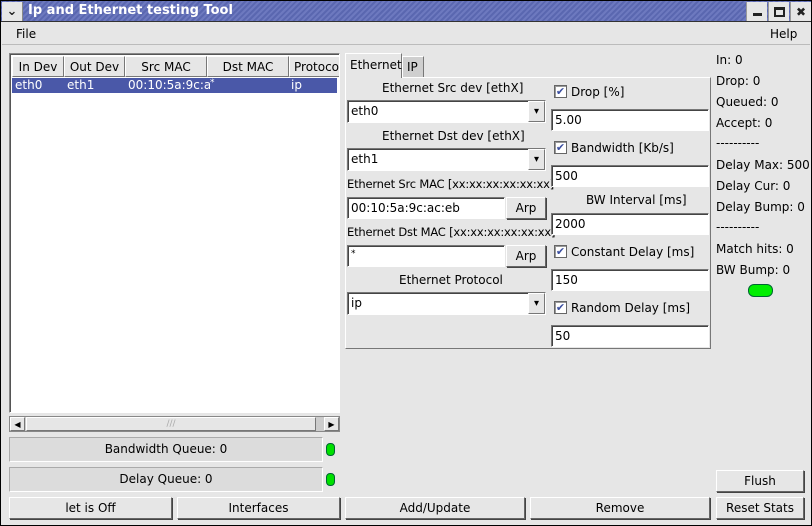 Image resolution: width=812 pixels, height=526 pixels. I want to click on stat-delay-cur: Delay Cur: 0, so click(753, 186).